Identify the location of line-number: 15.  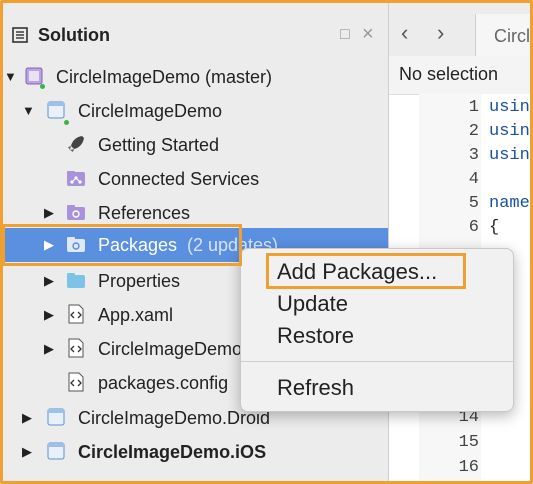
(468, 442).